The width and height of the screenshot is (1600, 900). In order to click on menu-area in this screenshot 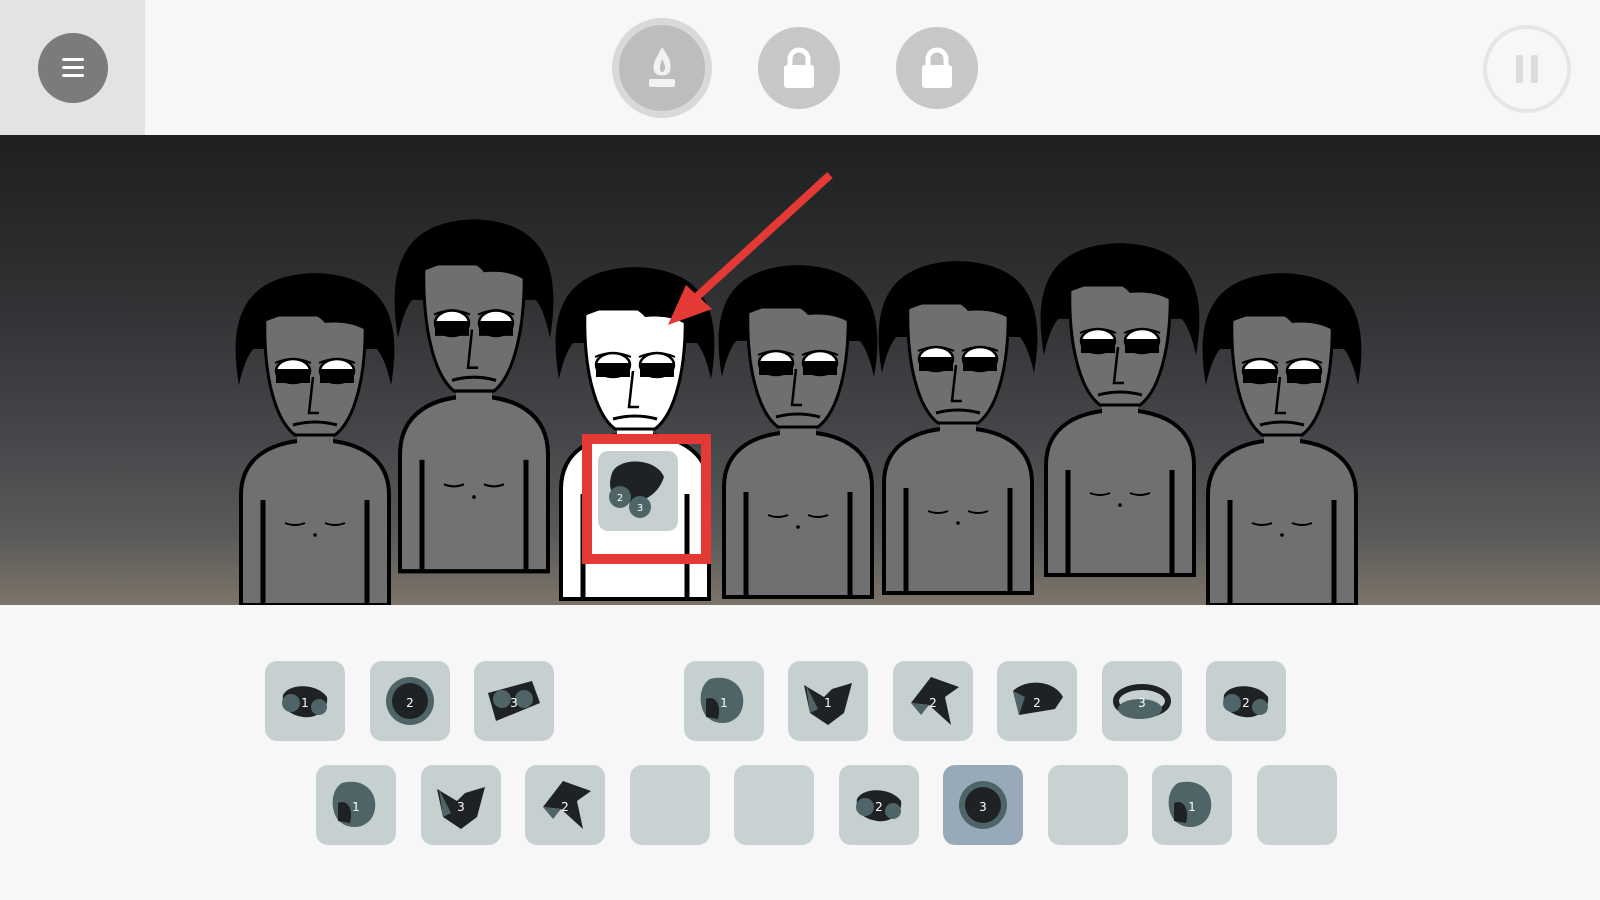, I will do `click(72, 67)`.